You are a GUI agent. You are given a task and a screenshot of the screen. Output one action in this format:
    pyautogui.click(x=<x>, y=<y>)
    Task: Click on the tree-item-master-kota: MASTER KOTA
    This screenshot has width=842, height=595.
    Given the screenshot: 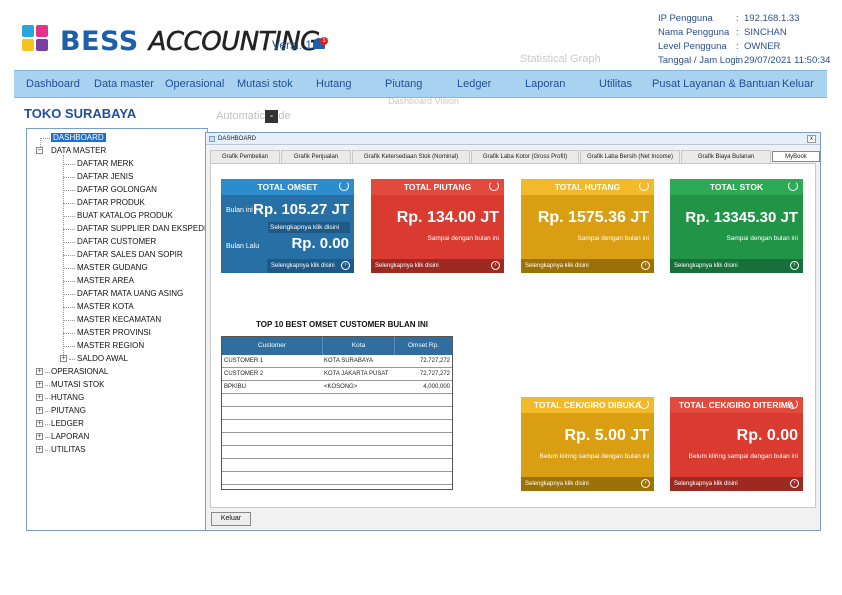 What is the action you would take?
    pyautogui.click(x=105, y=307)
    